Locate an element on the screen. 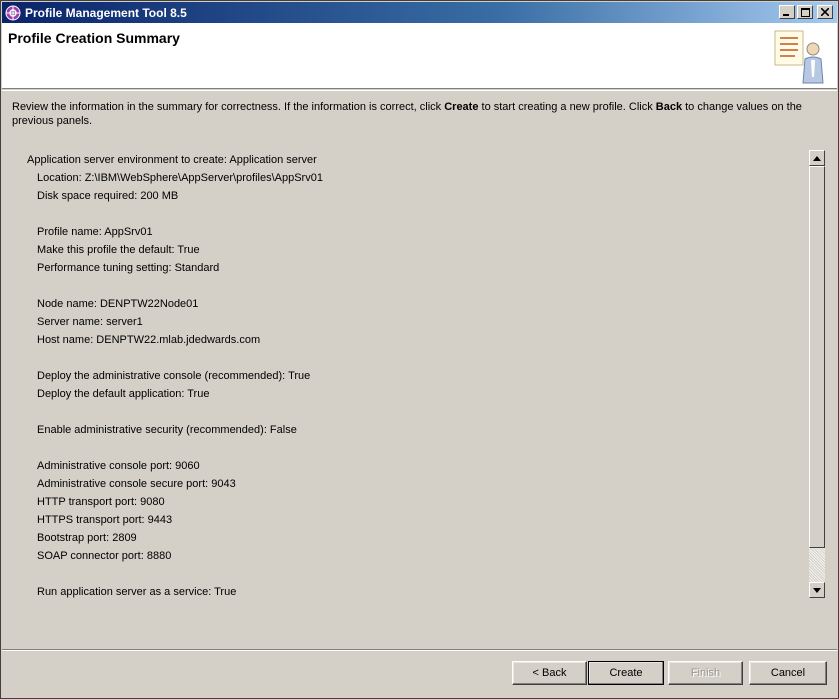  summary-admin-port: Administrative console port: 9060 is located at coordinates (118, 466).